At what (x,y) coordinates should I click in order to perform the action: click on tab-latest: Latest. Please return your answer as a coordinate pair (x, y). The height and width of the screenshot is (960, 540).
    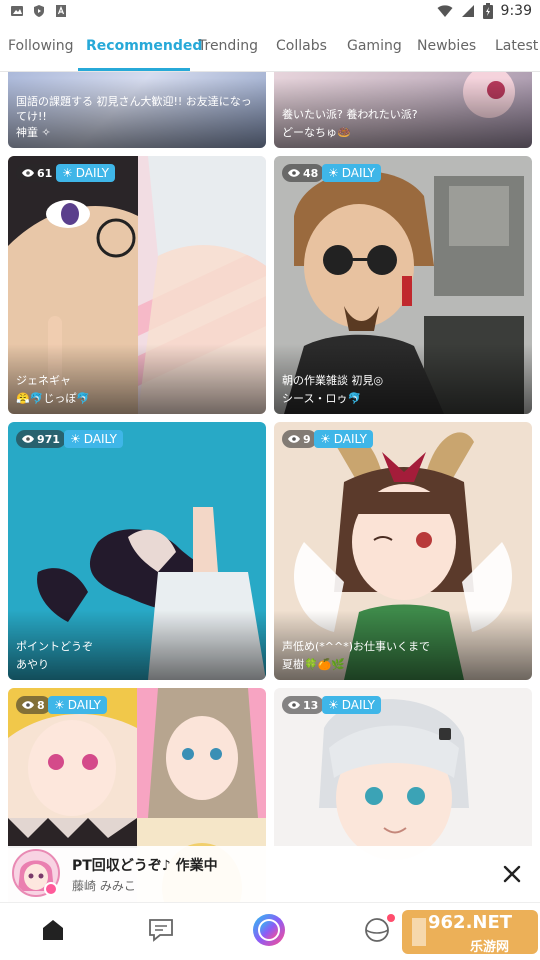
    Looking at the image, I should click on (516, 46).